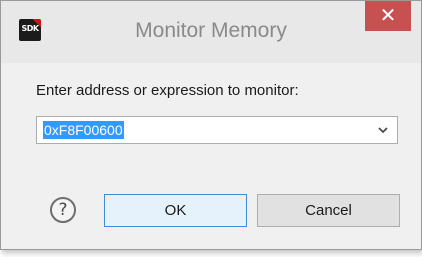 The width and height of the screenshot is (422, 257). I want to click on app-icon-label: SDK, so click(30, 28).